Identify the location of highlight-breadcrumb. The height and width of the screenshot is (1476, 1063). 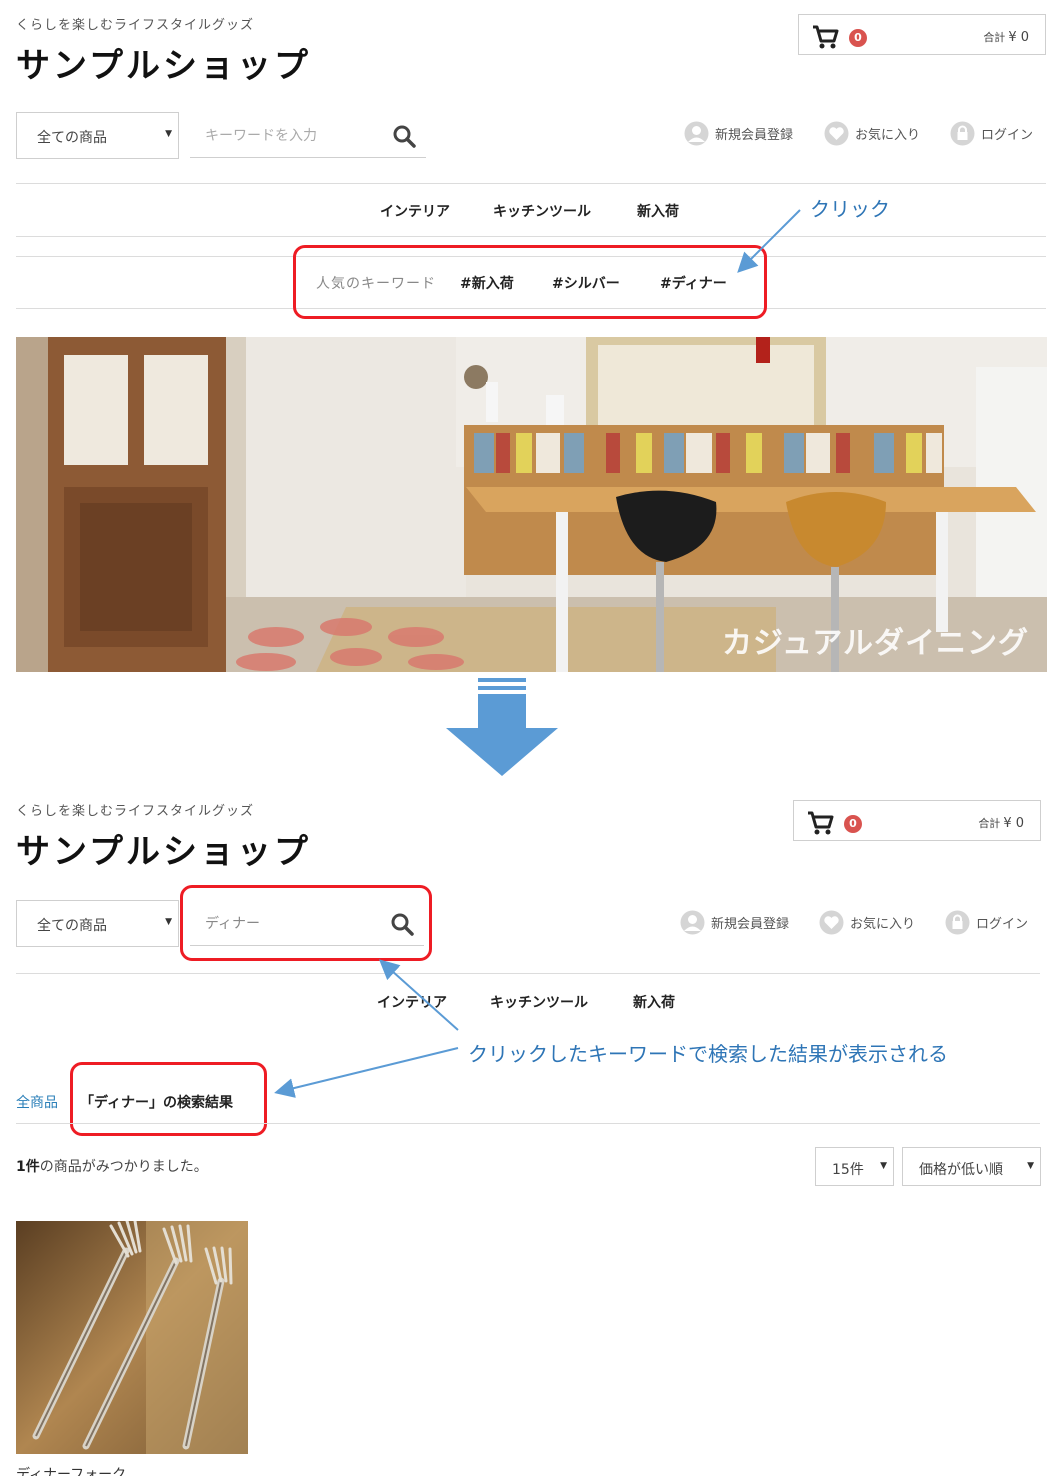
(168, 1099).